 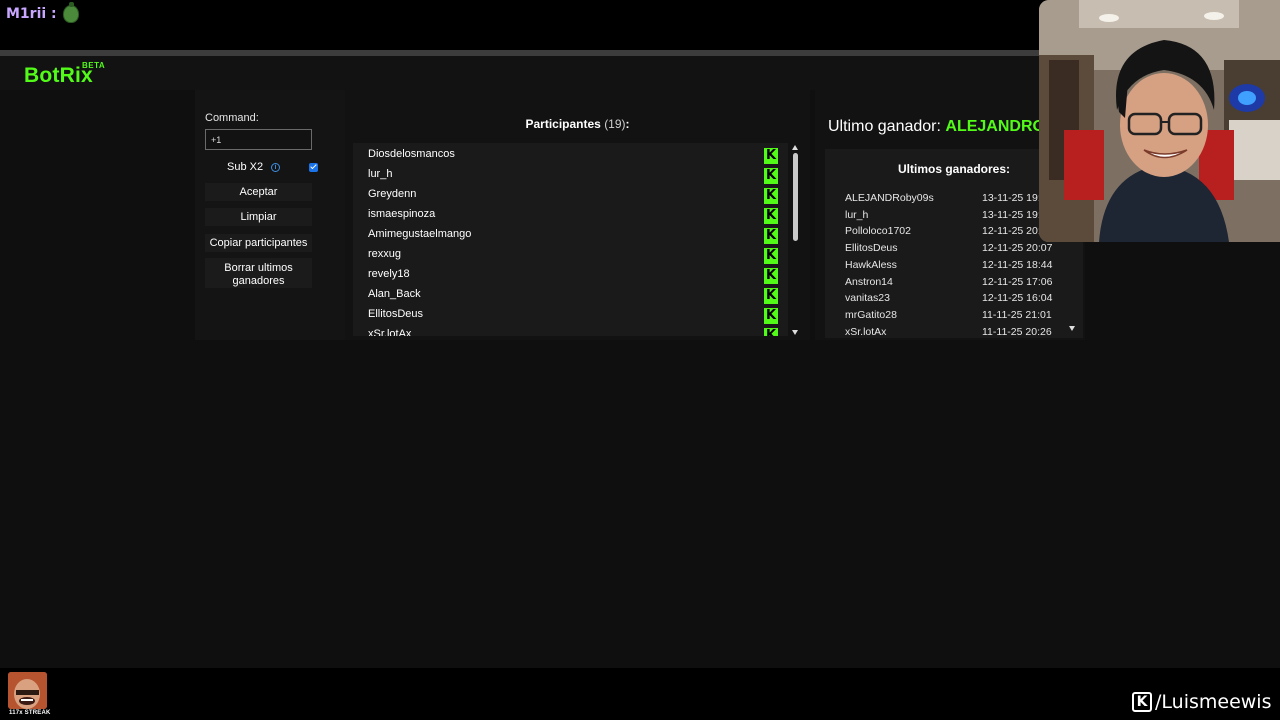 I want to click on winner-row: mrGatito28 11-11-25 21:01, so click(x=955, y=316).